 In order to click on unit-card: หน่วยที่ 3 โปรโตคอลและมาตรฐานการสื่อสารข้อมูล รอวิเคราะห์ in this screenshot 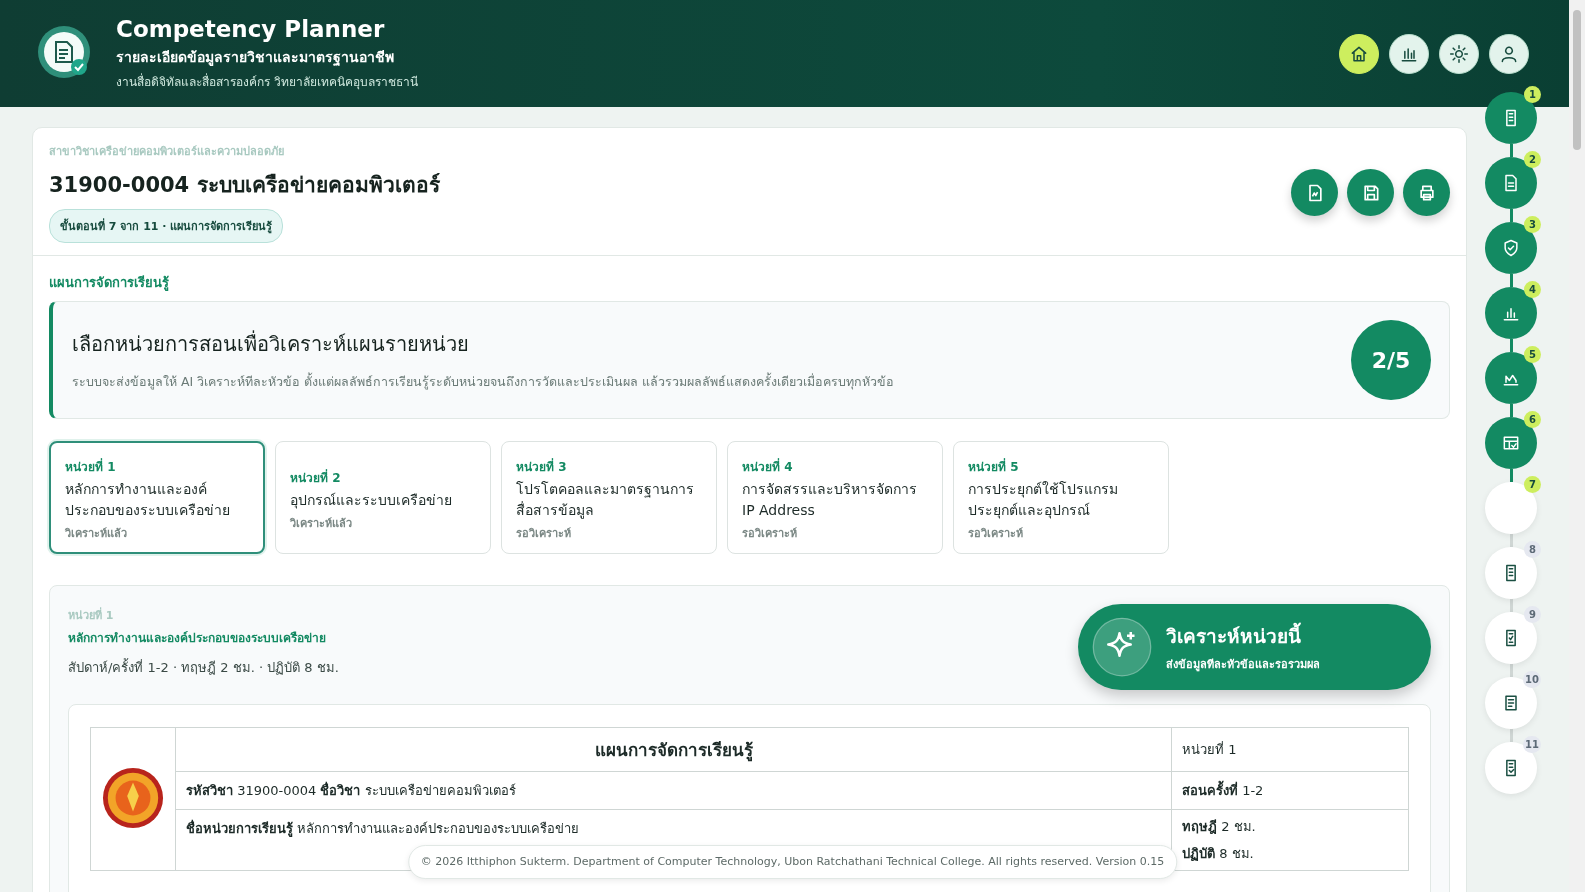, I will do `click(609, 497)`.